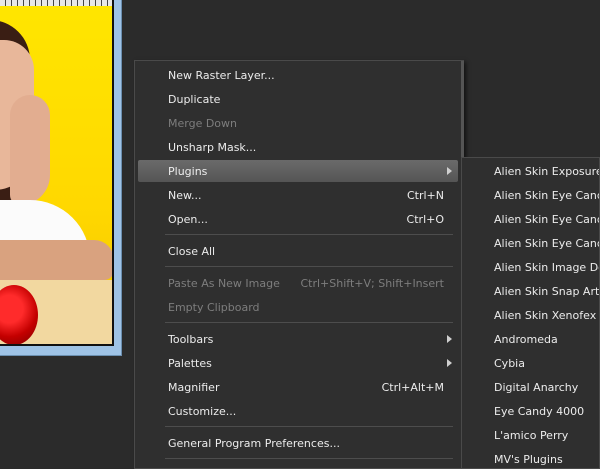 Image resolution: width=600 pixels, height=469 pixels. I want to click on menu-item-label: Merge Down, so click(203, 123).